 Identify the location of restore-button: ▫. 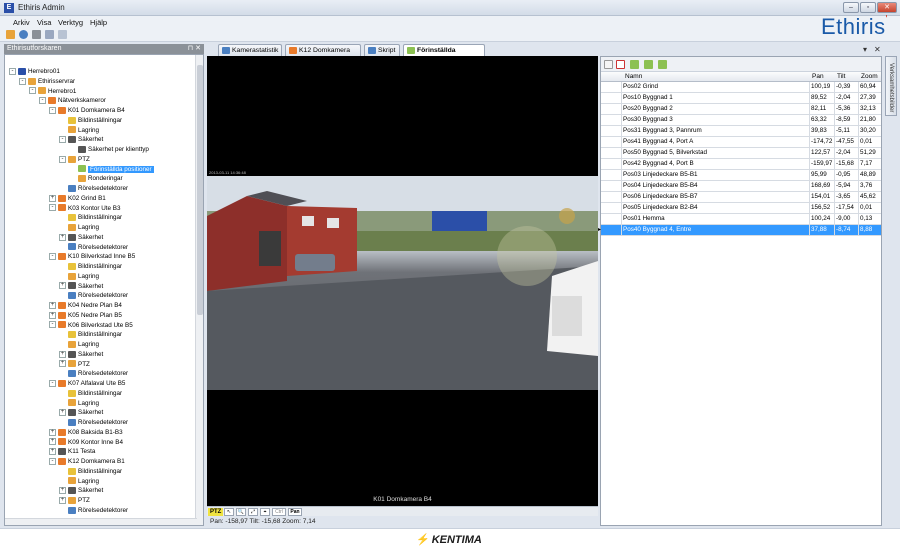
(868, 7).